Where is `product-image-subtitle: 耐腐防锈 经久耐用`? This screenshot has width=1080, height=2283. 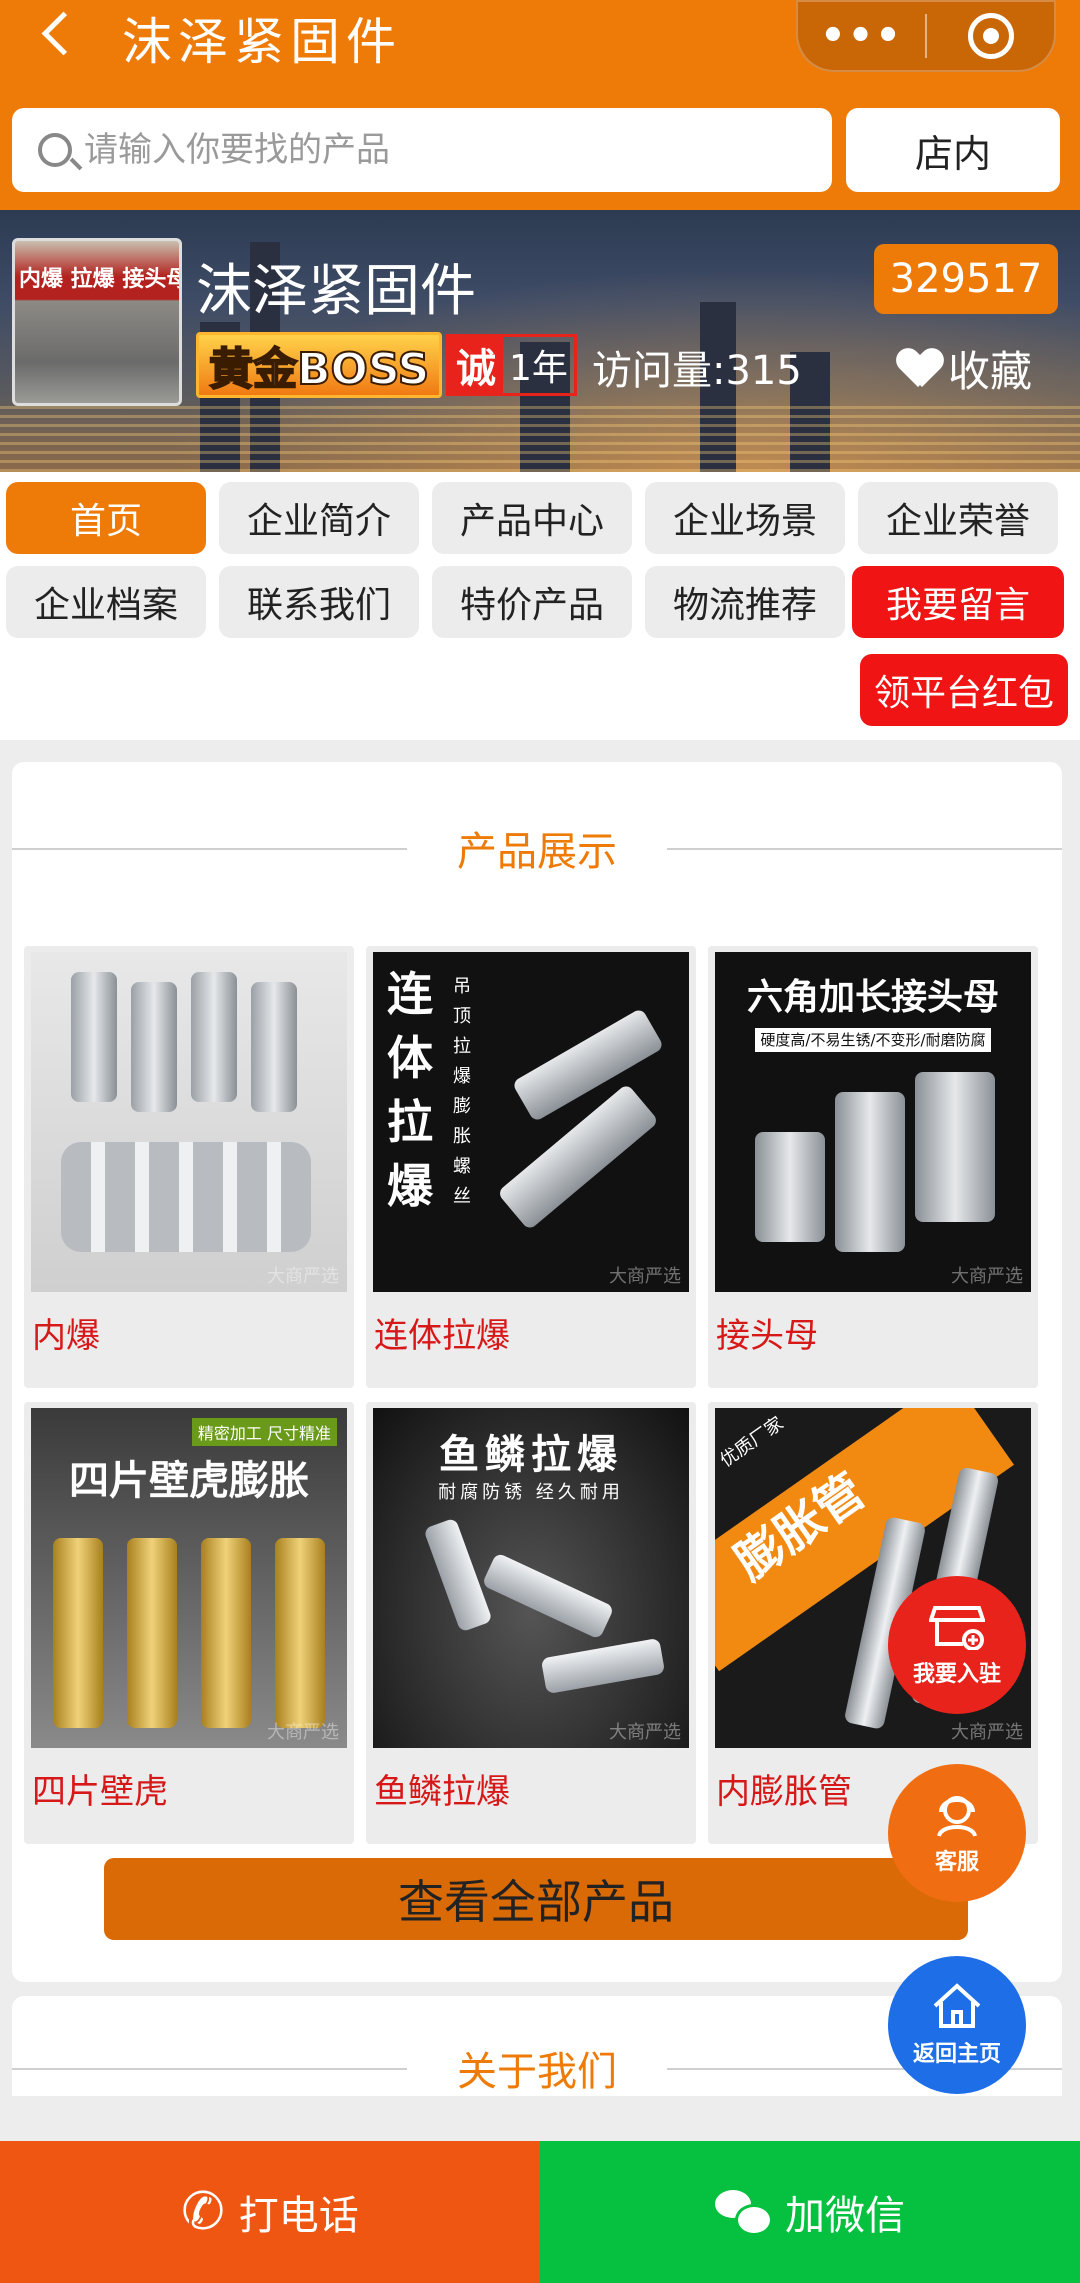 product-image-subtitle: 耐腐防锈 经久耐用 is located at coordinates (531, 1492).